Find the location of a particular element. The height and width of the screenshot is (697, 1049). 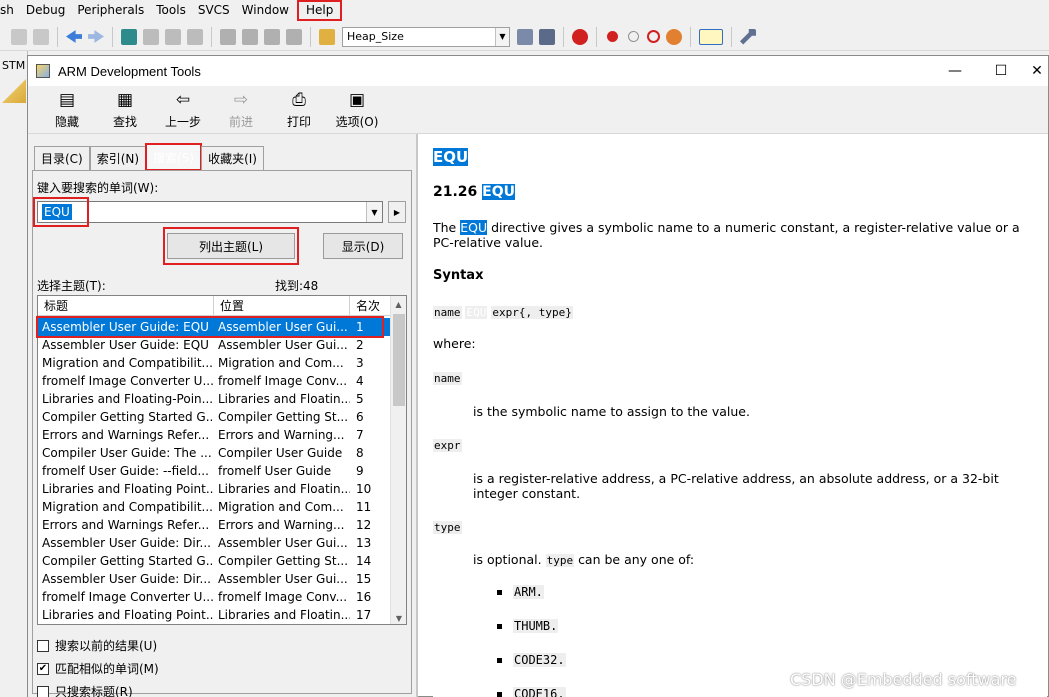

tab-index: 索引(N) is located at coordinates (118, 158).